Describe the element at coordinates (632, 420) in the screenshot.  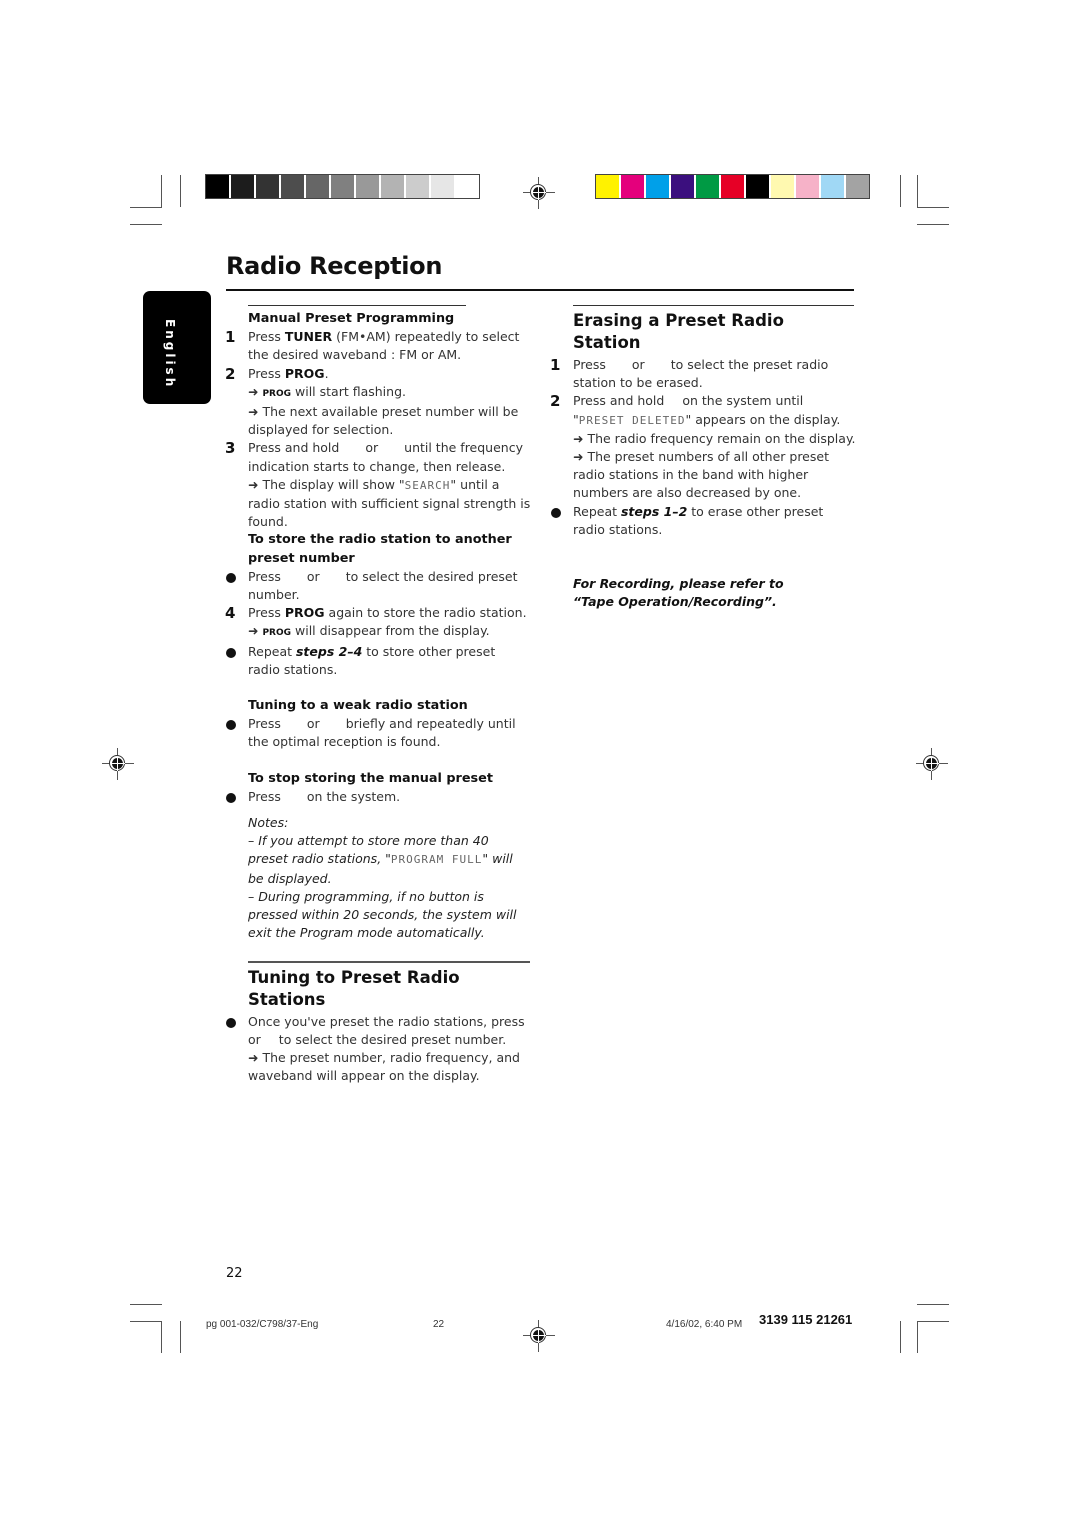
I see `lcd-preset-deleted: PRESET DELETED` at that location.